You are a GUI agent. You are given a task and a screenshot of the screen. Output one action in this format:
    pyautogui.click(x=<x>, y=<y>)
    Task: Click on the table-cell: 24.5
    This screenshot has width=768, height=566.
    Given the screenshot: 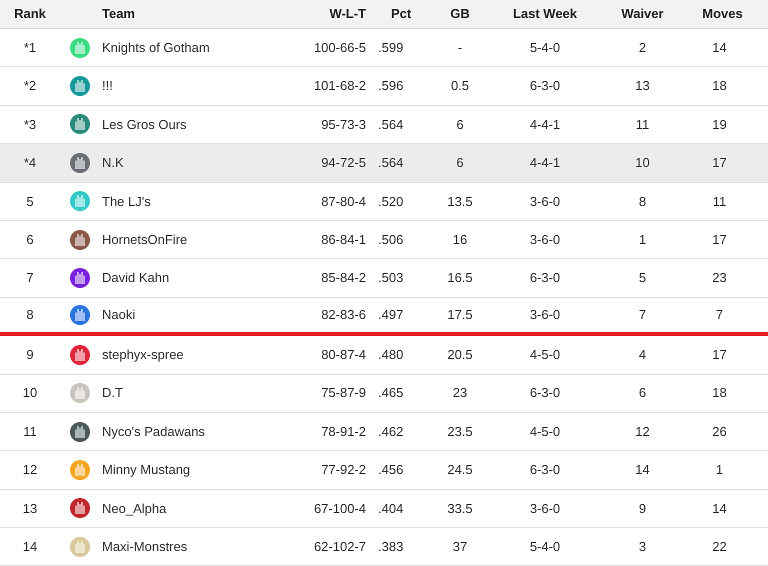 What is the action you would take?
    pyautogui.click(x=460, y=470)
    